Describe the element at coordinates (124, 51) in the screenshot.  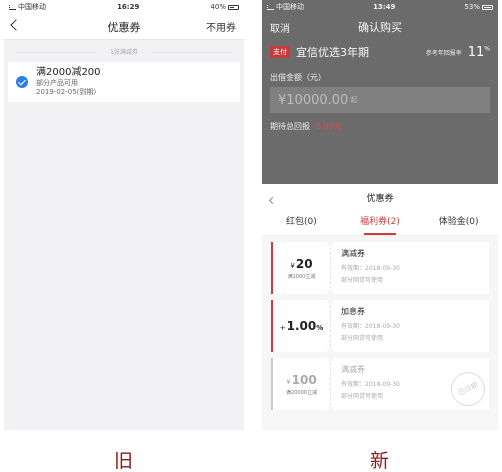
I see `section-caption: 1张满减券` at that location.